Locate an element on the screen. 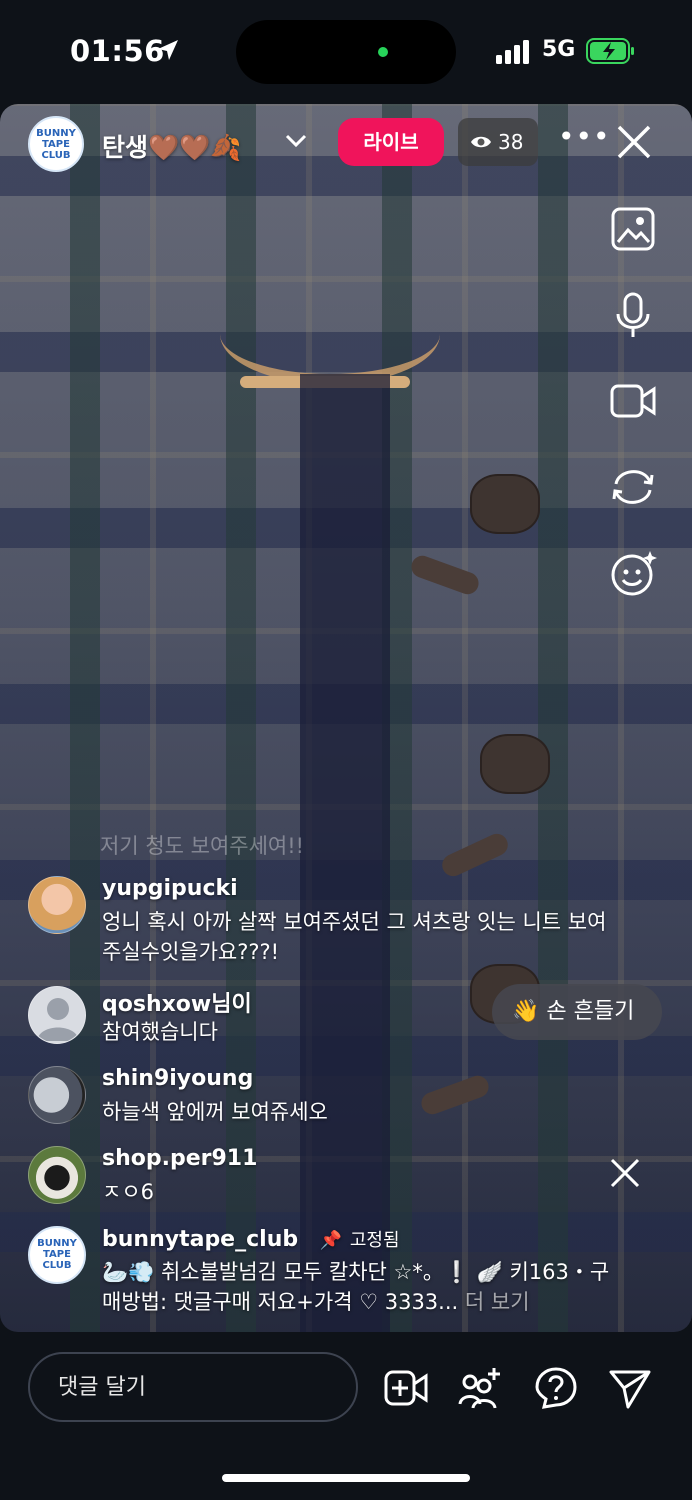 The width and height of the screenshot is (692, 1500). network-type: 5G is located at coordinates (559, 49).